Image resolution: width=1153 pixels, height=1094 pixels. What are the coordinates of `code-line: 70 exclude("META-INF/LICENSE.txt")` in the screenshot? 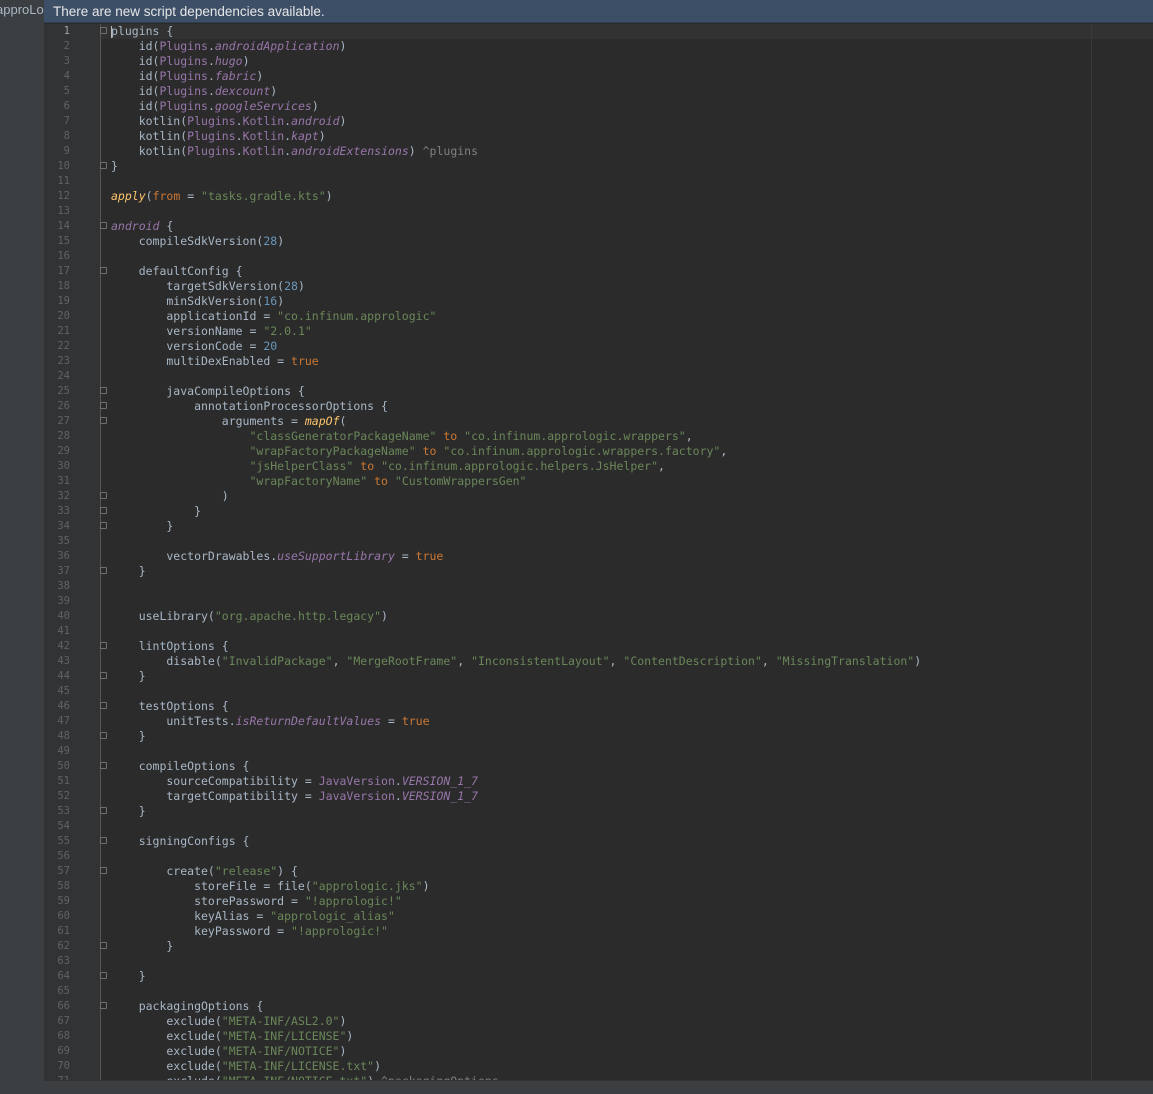 It's located at (598, 1066).